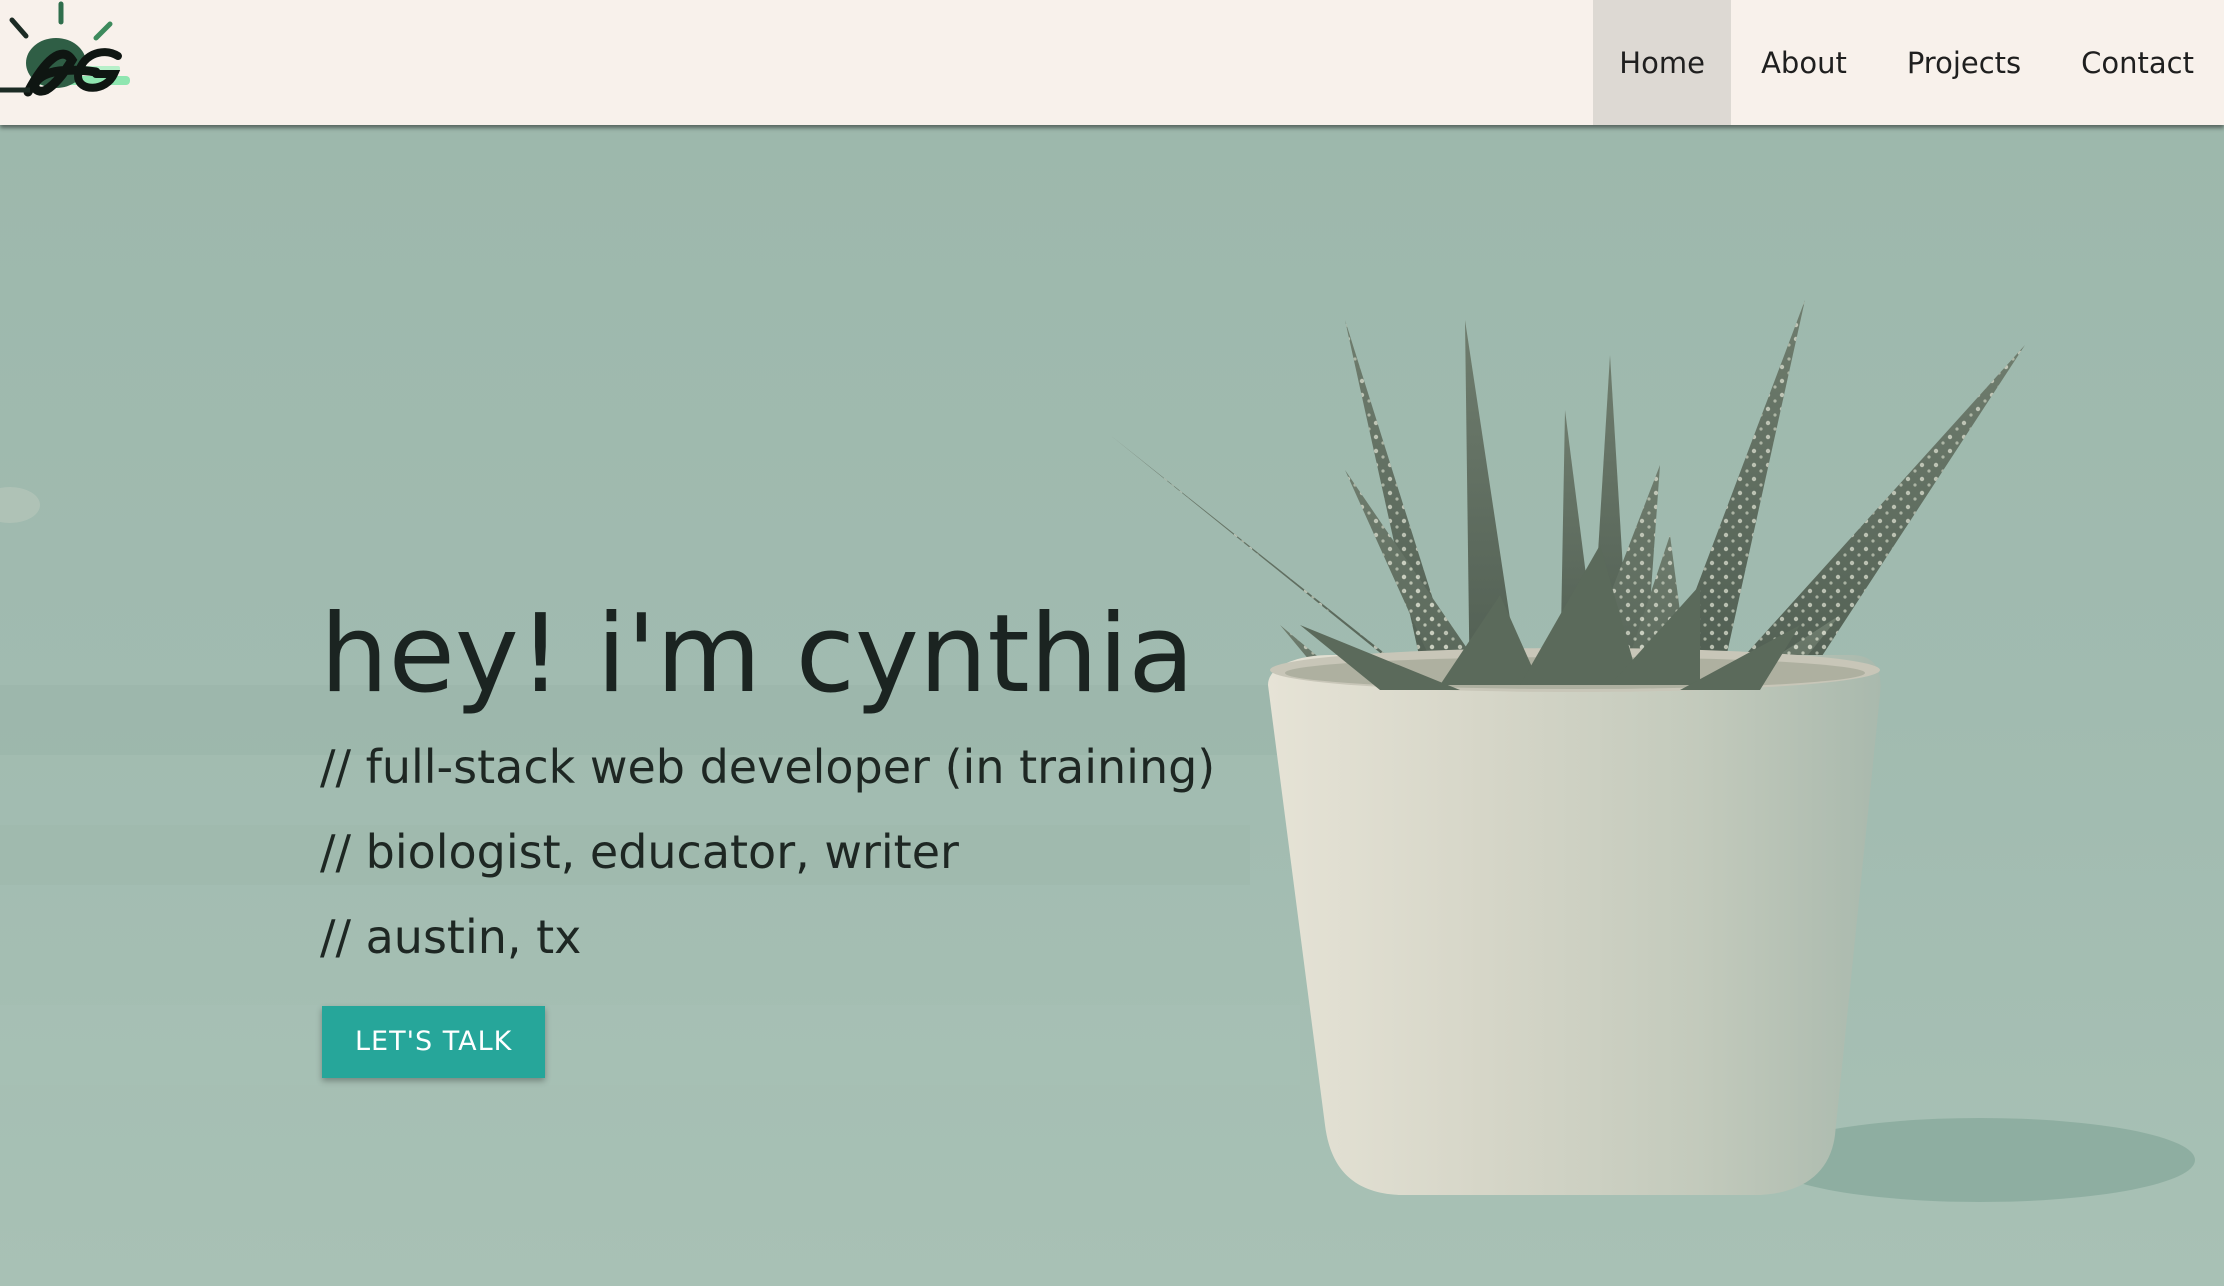 The width and height of the screenshot is (2224, 1286). I want to click on lets-talk-button: LET'S TALK, so click(434, 1042).